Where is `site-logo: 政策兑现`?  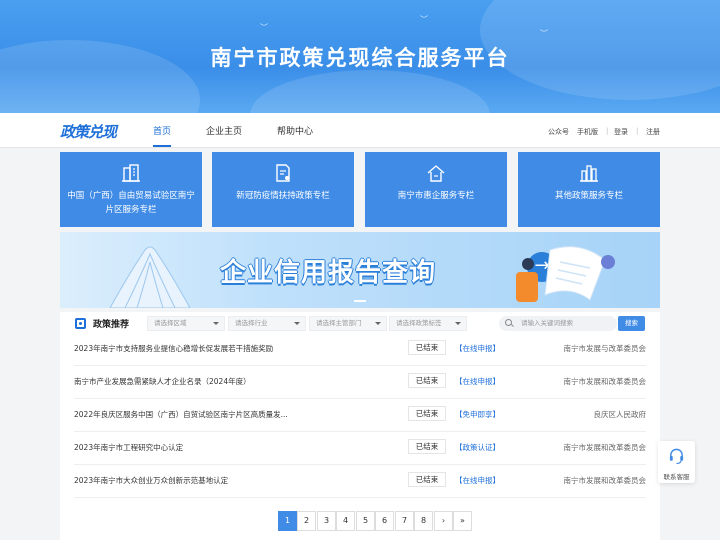 site-logo: 政策兑现 is located at coordinates (88, 131).